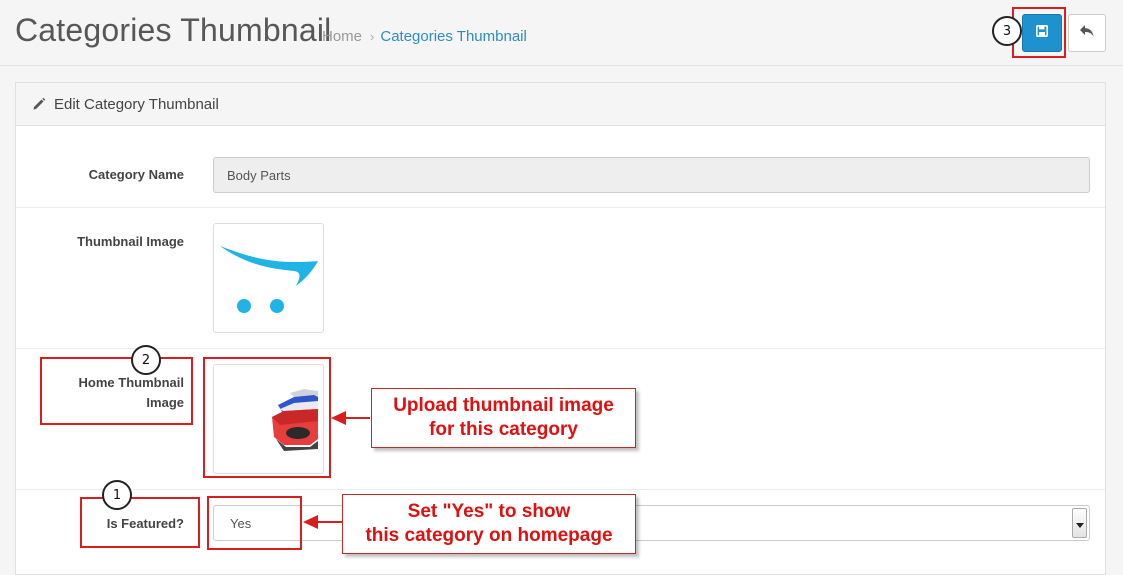 The width and height of the screenshot is (1123, 575). Describe the element at coordinates (310, 522) in the screenshot. I see `arrow-featured-head` at that location.